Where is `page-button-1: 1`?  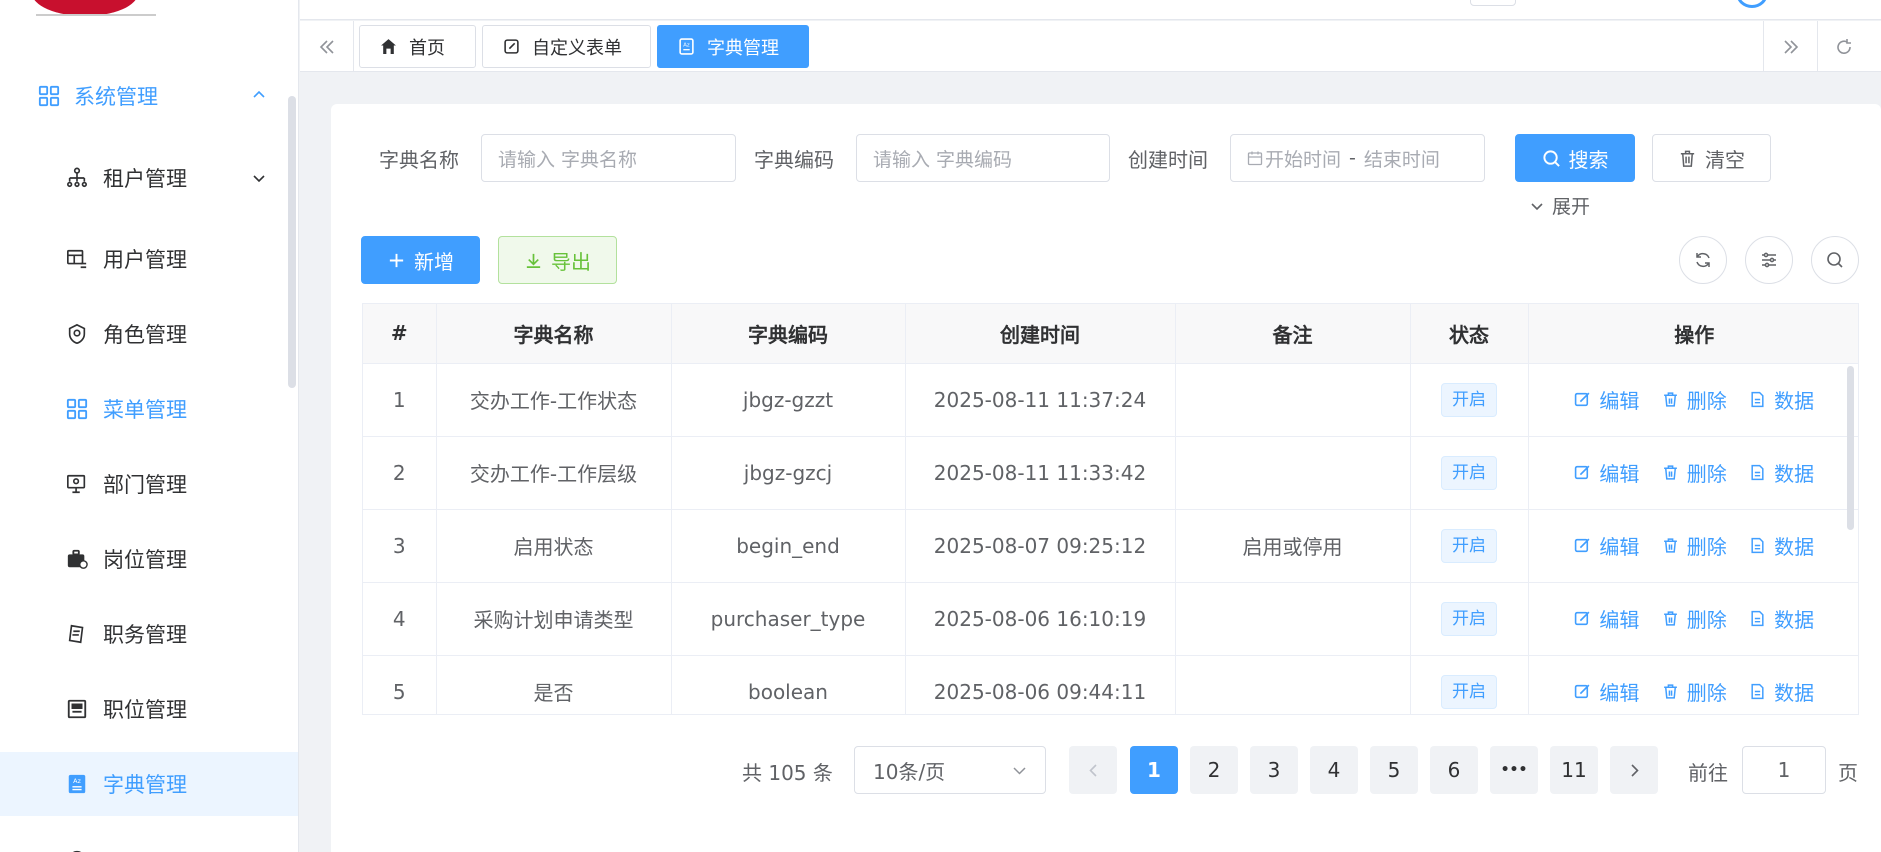 page-button-1: 1 is located at coordinates (1154, 770).